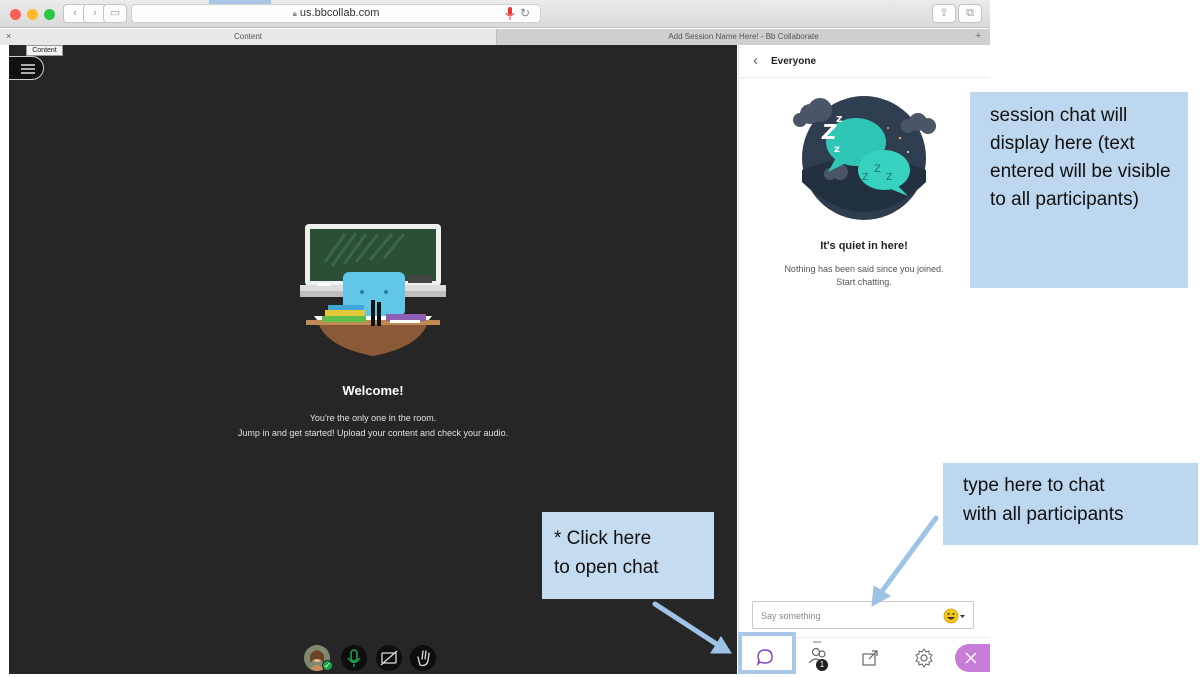 The height and width of the screenshot is (677, 1202). I want to click on raise-hand-icon, so click(423, 658).